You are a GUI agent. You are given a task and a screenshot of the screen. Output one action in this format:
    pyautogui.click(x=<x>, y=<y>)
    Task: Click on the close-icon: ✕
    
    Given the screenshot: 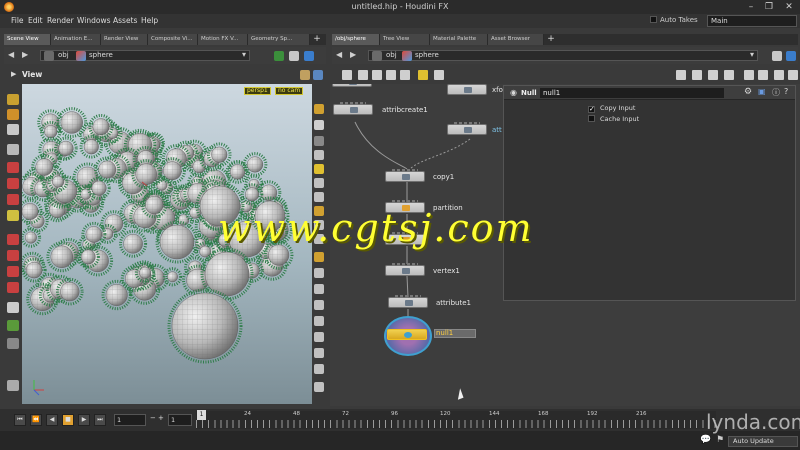 What is the action you would take?
    pyautogui.click(x=789, y=7)
    